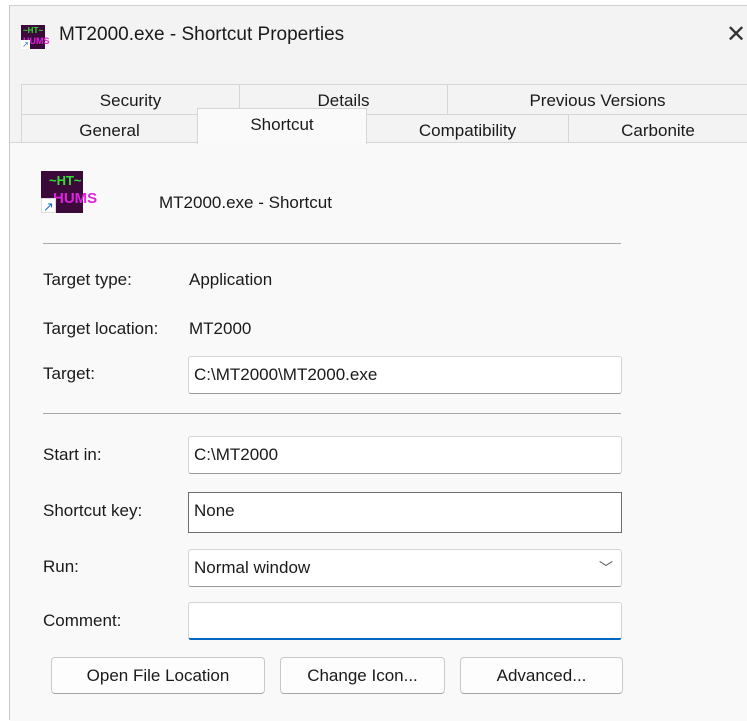 The width and height of the screenshot is (747, 721). What do you see at coordinates (405, 512) in the screenshot?
I see `shortcut-key-field: None` at bounding box center [405, 512].